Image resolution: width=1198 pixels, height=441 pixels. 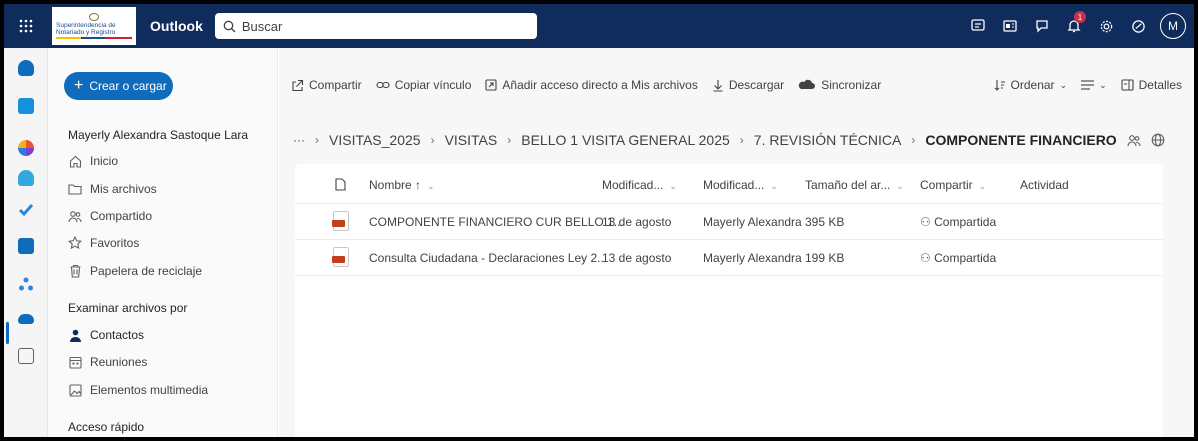 I want to click on view-options-button: ⌄, so click(x=1094, y=85).